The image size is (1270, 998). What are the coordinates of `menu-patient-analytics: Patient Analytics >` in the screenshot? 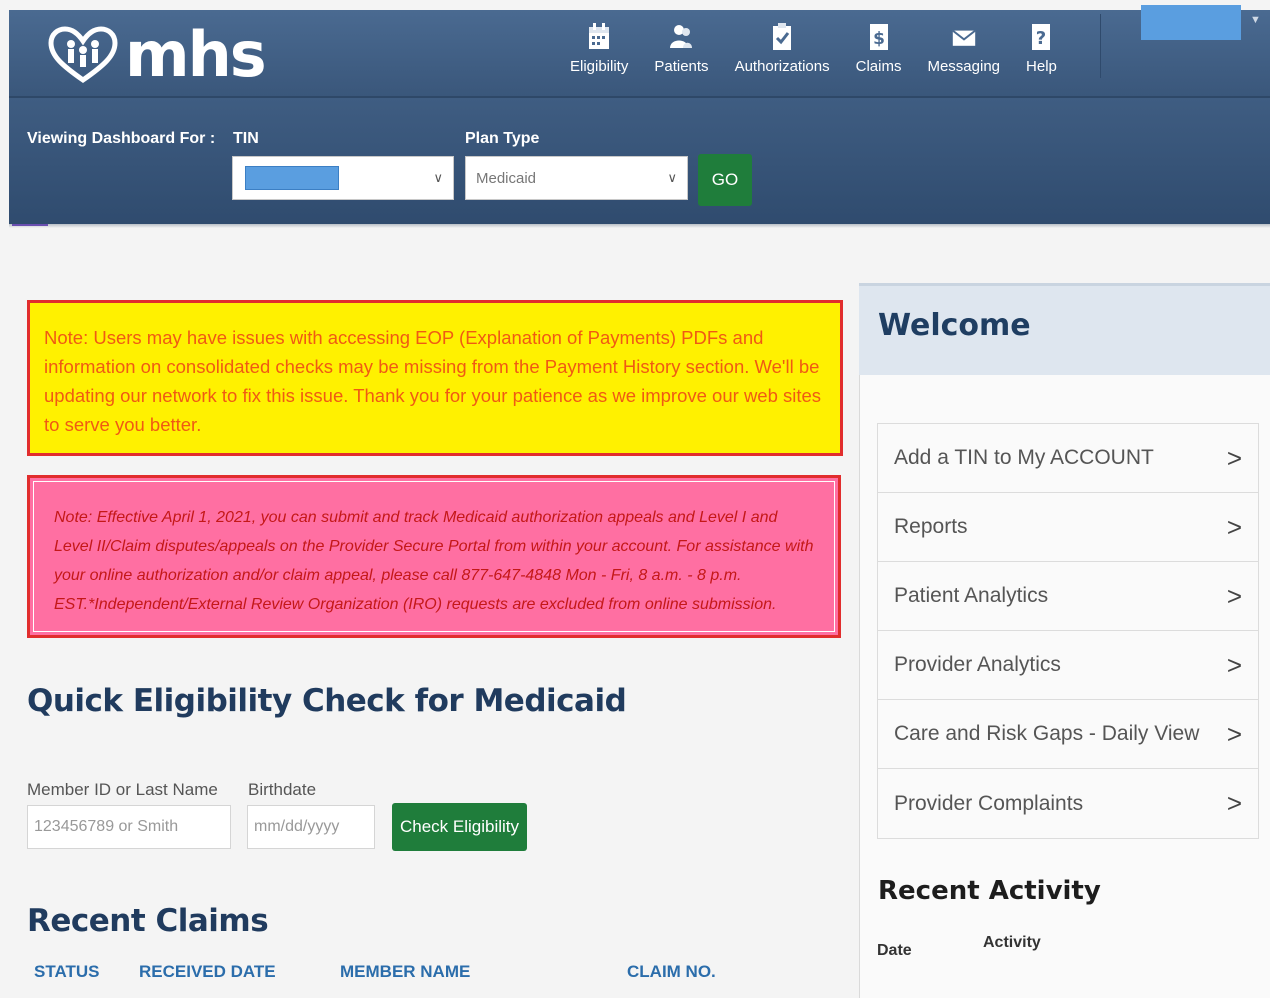 It's located at (1068, 596).